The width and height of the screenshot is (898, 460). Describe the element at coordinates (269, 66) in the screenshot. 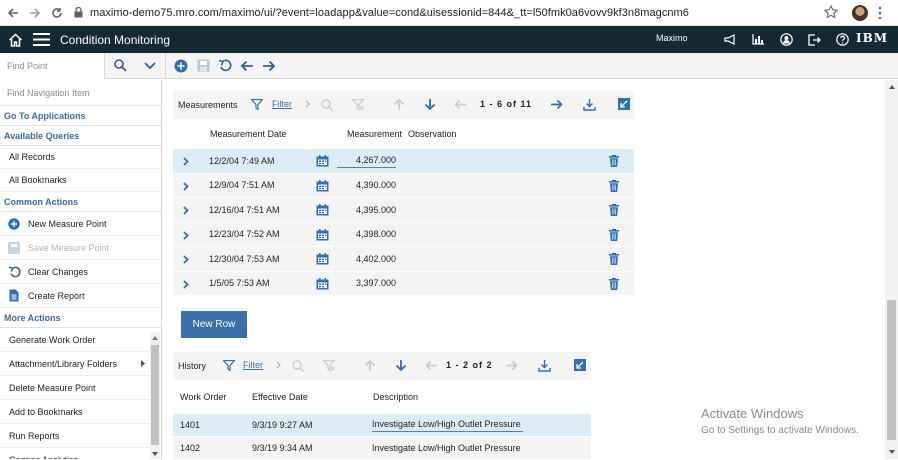

I see `next-record-arrow-icon` at that location.